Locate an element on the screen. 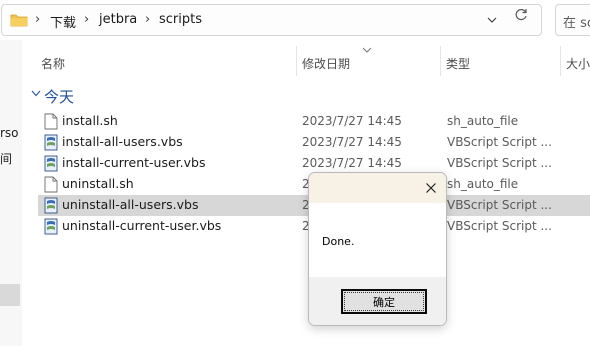 The width and height of the screenshot is (590, 346). message-dialog: Done. 确定 is located at coordinates (377, 249).